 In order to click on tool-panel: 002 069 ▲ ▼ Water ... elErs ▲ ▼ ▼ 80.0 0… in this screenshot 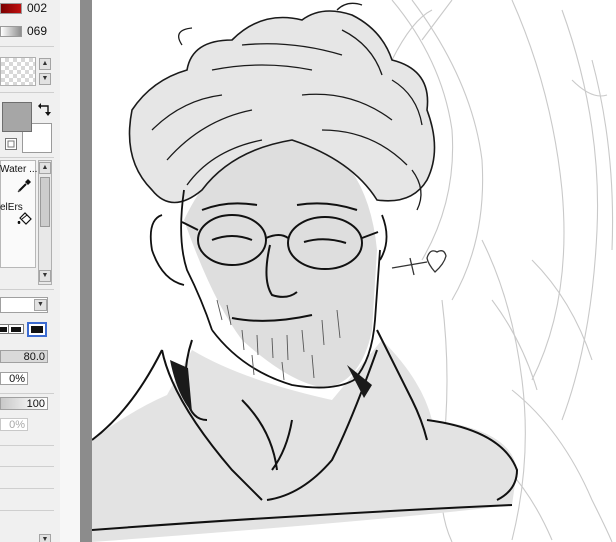, I will do `click(30, 271)`.